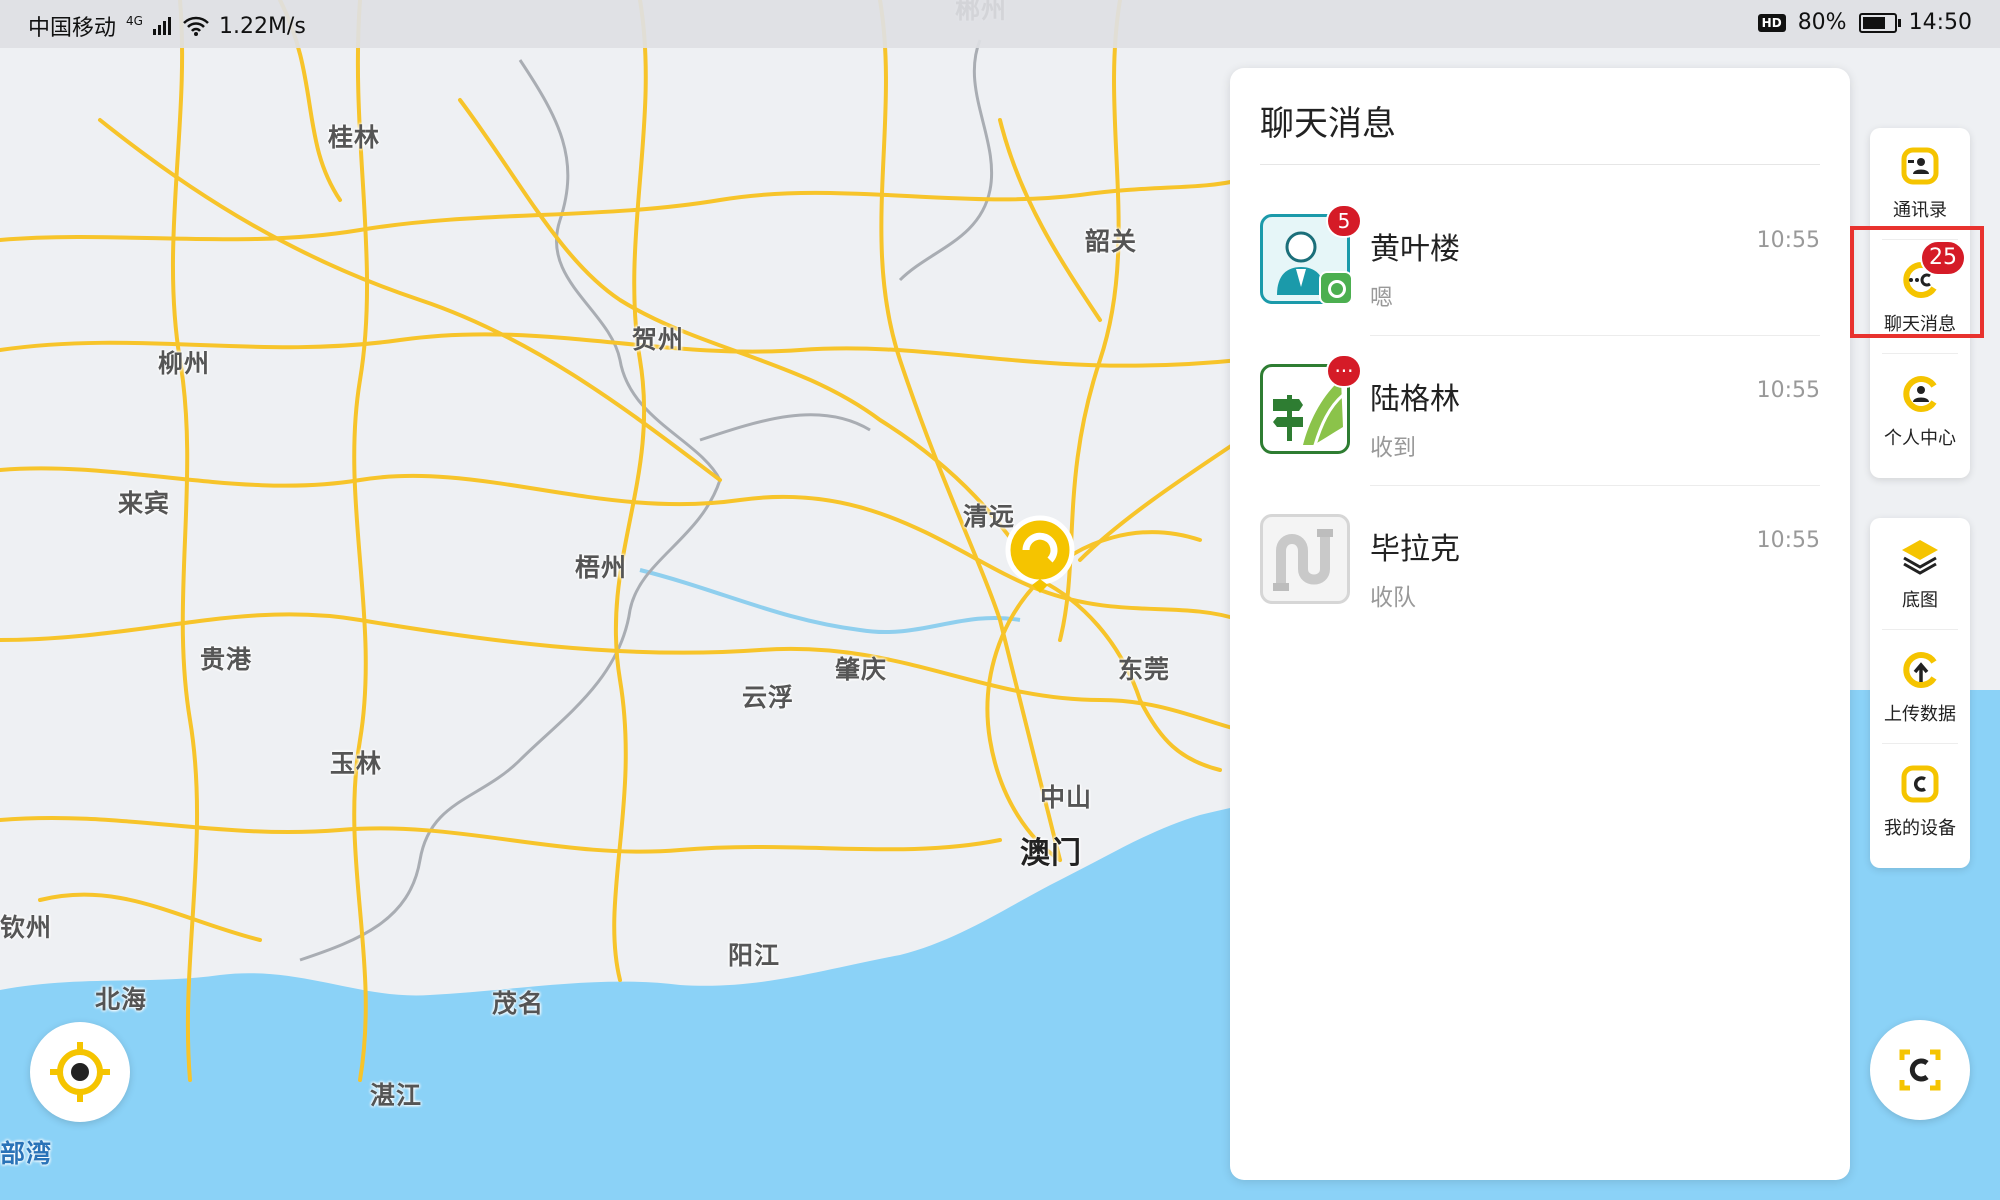 The height and width of the screenshot is (1200, 2000). What do you see at coordinates (196, 26) in the screenshot?
I see `wifi-icon` at bounding box center [196, 26].